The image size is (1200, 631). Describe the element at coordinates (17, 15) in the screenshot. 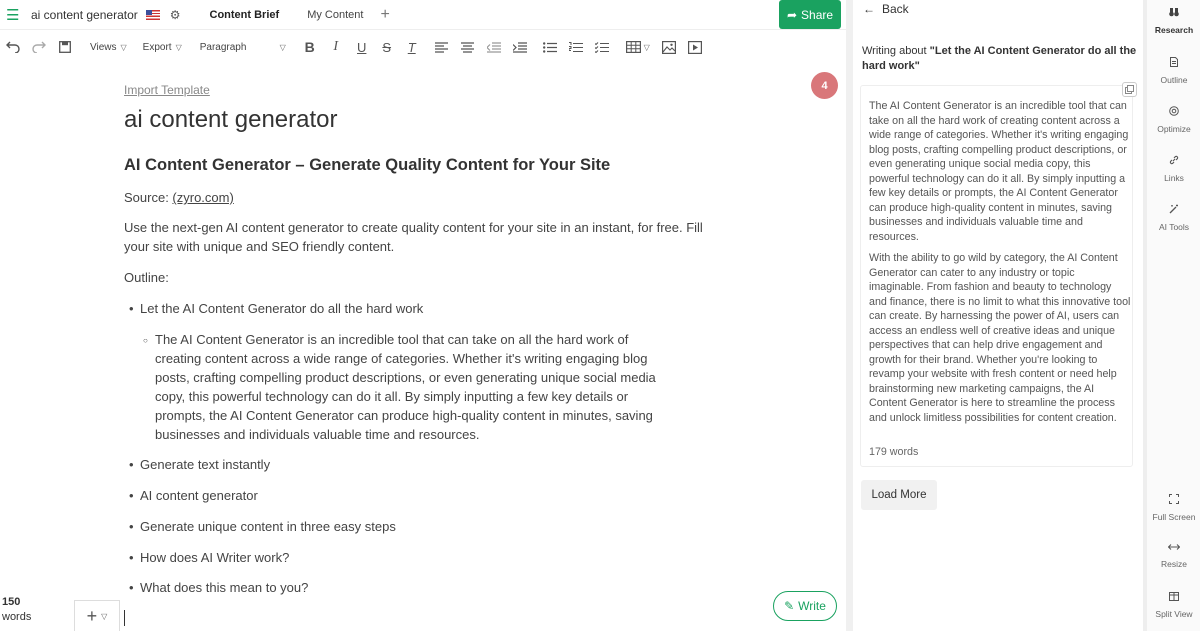

I see `menu-icon: ☰` at that location.